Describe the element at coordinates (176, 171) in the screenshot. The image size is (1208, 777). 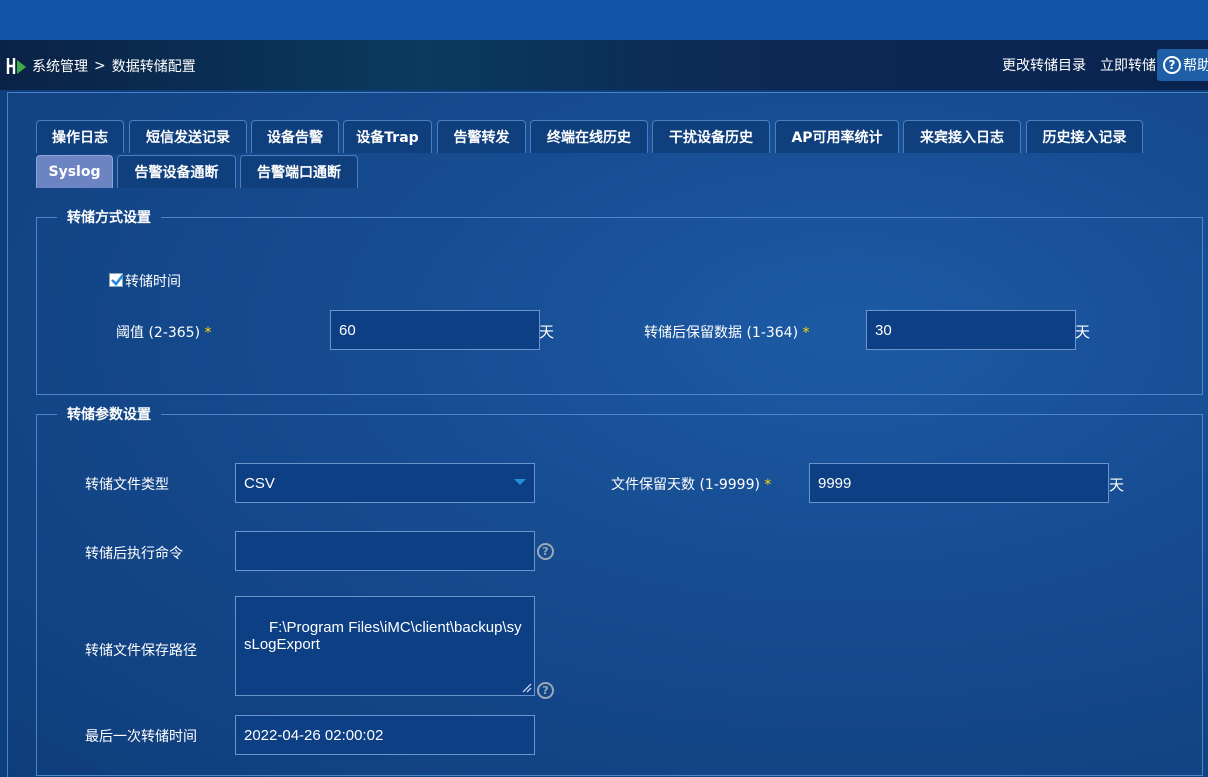
I see `tab-alarm-device-onoff: 告警设备通断` at that location.